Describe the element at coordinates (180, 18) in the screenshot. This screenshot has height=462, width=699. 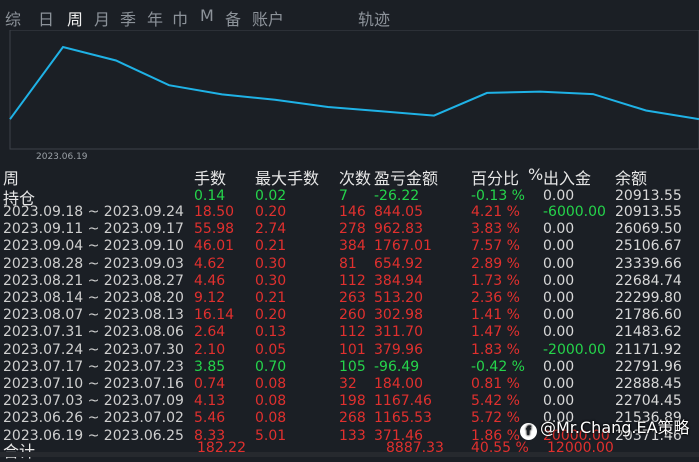
I see `tab-symbol: 巾` at that location.